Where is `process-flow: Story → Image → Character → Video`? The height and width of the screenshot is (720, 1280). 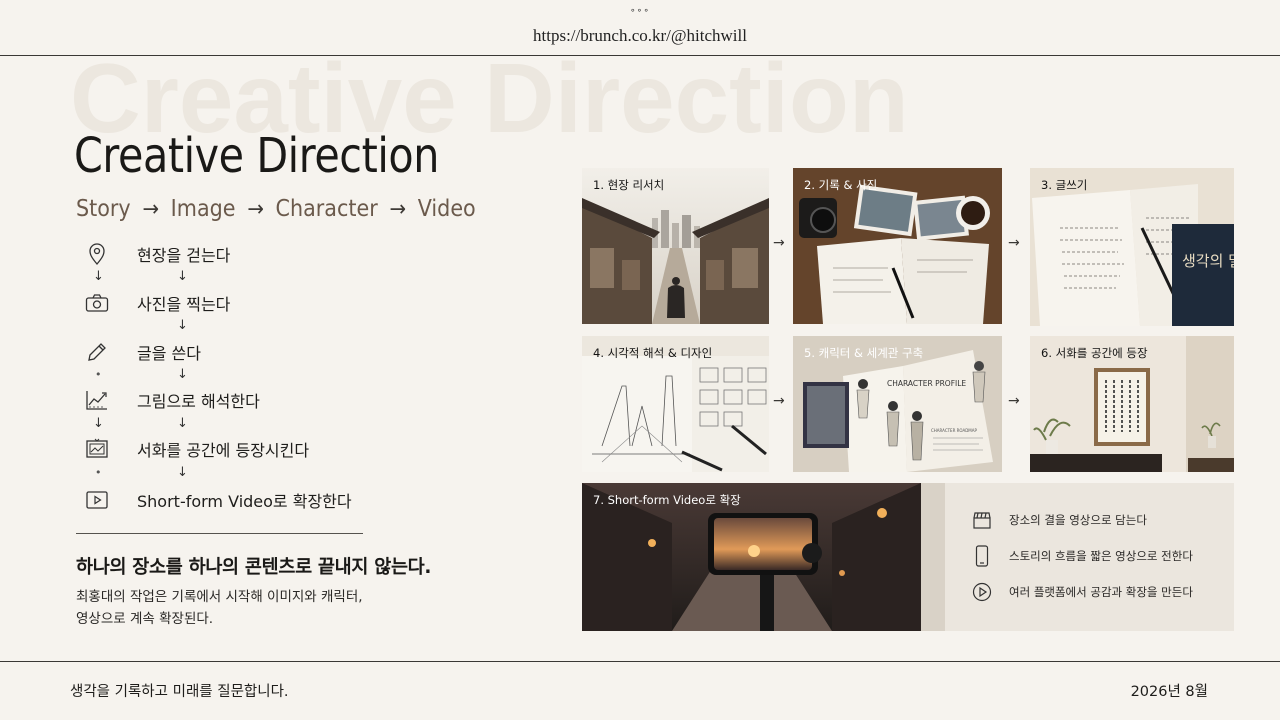 process-flow: Story → Image → Character → Video is located at coordinates (276, 209).